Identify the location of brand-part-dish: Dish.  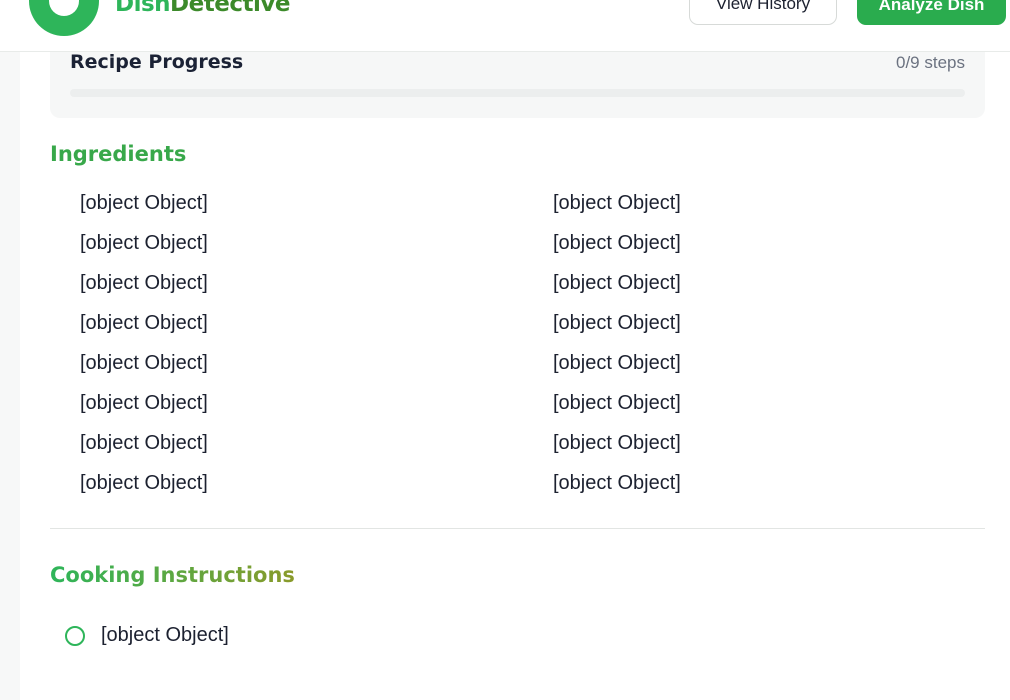
(143, 8).